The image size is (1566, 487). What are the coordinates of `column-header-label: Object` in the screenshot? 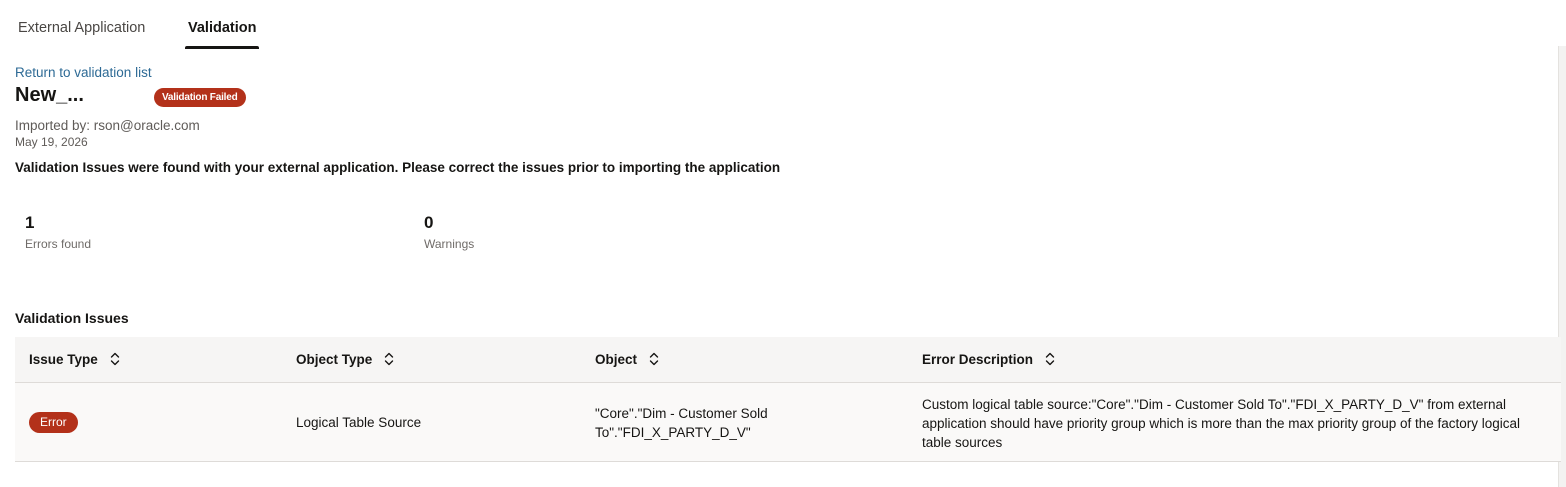 It's located at (616, 359).